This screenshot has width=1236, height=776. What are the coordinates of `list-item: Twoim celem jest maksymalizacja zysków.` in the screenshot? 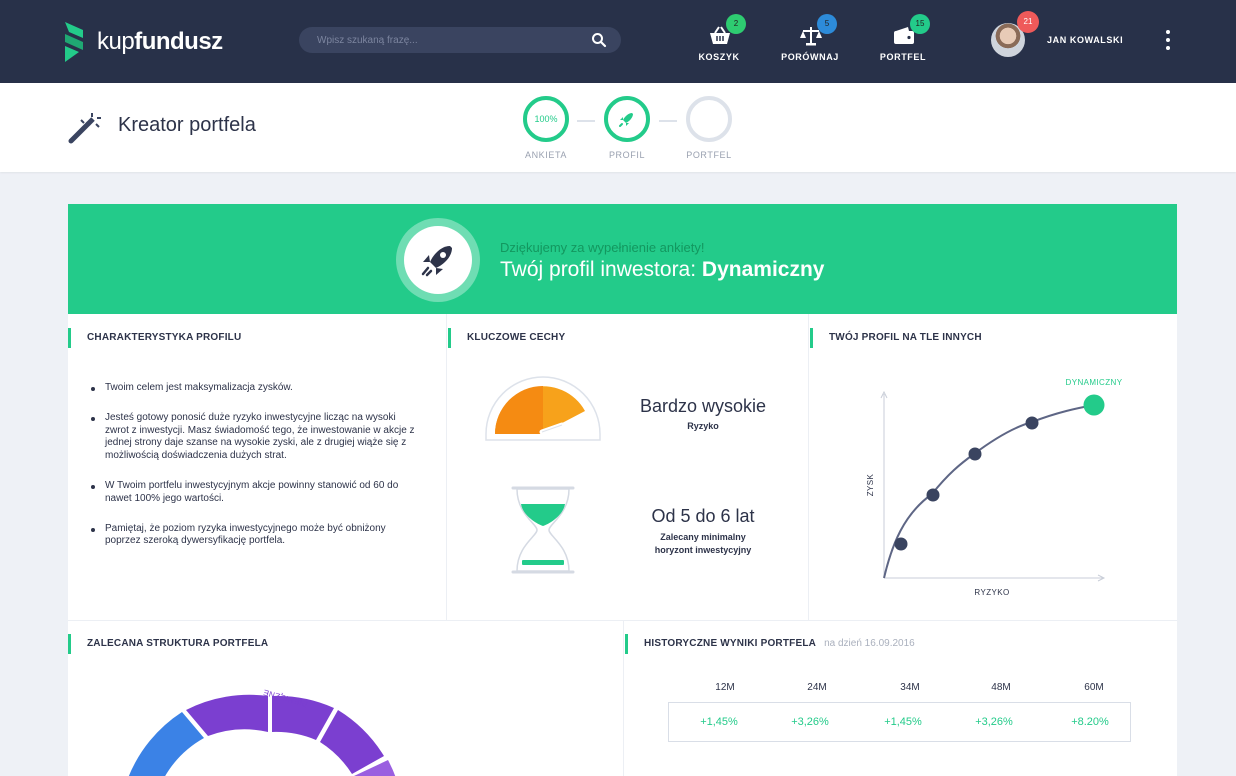 It's located at (255, 388).